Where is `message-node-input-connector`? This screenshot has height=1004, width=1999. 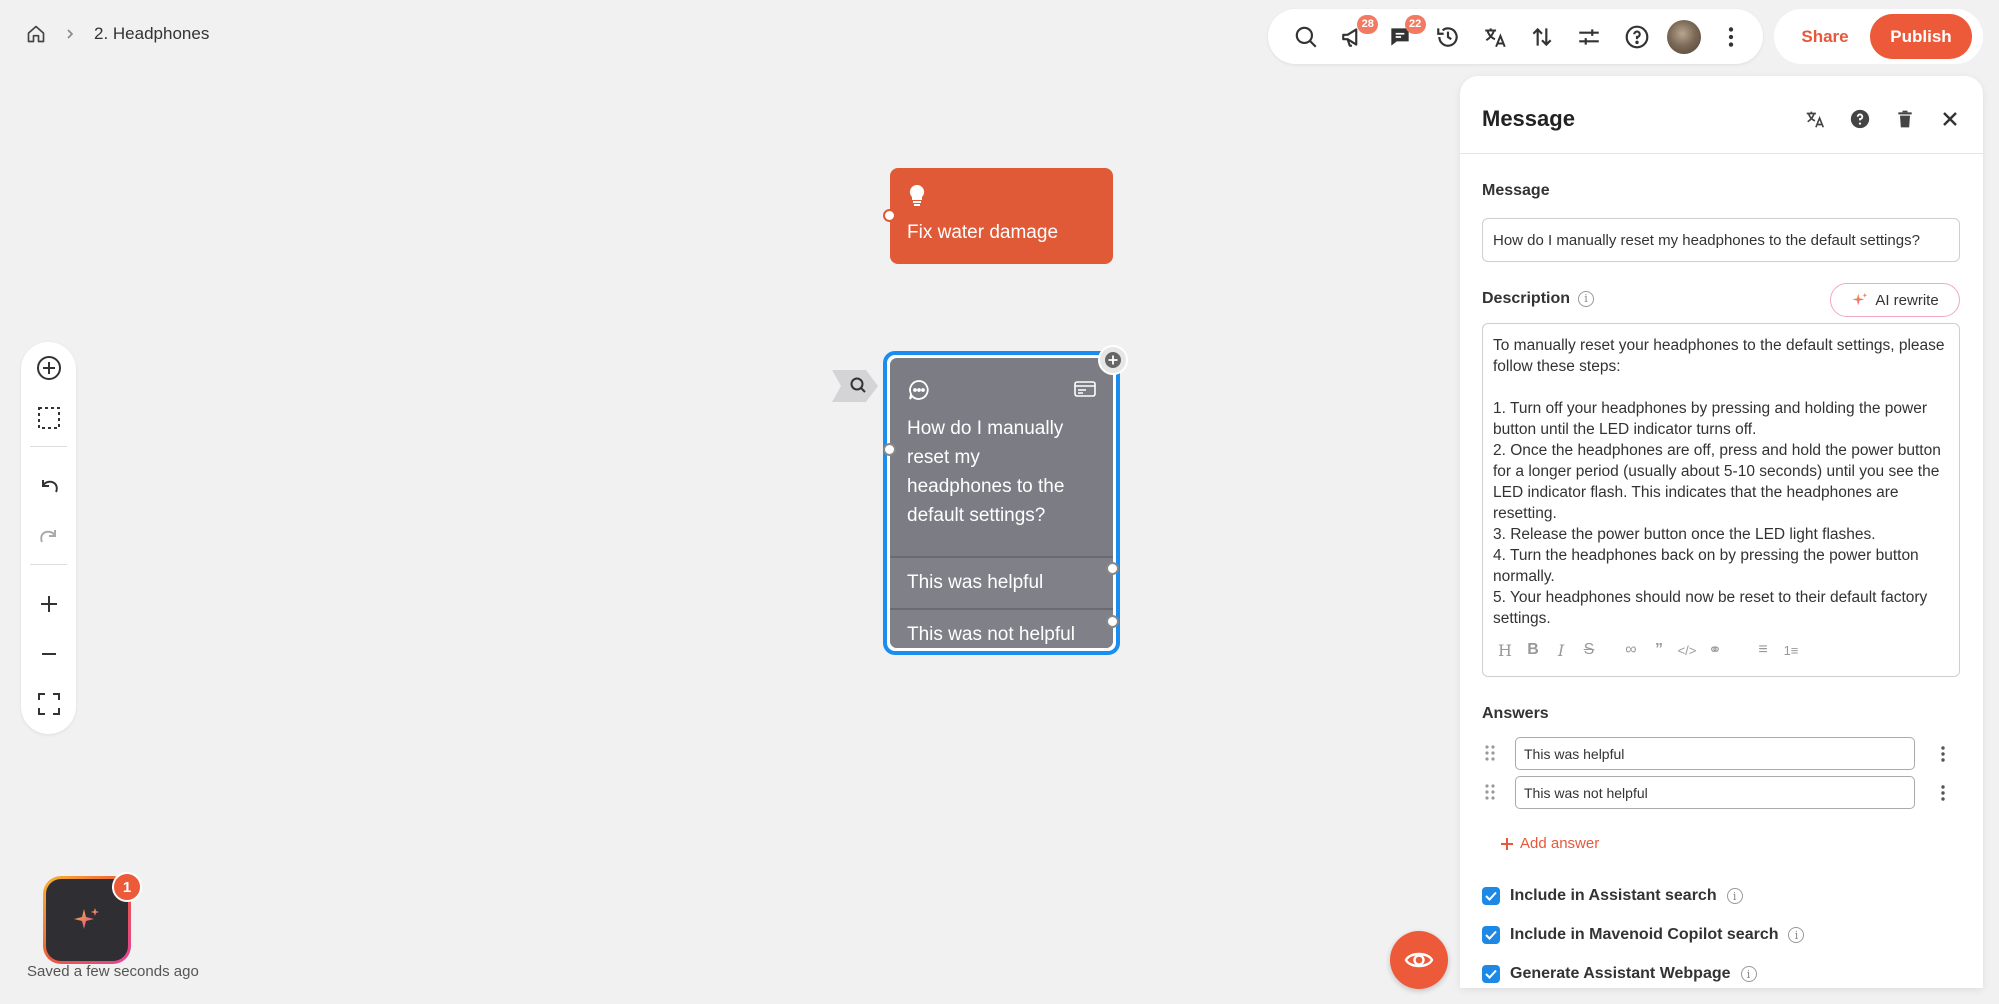
message-node-input-connector is located at coordinates (889, 449).